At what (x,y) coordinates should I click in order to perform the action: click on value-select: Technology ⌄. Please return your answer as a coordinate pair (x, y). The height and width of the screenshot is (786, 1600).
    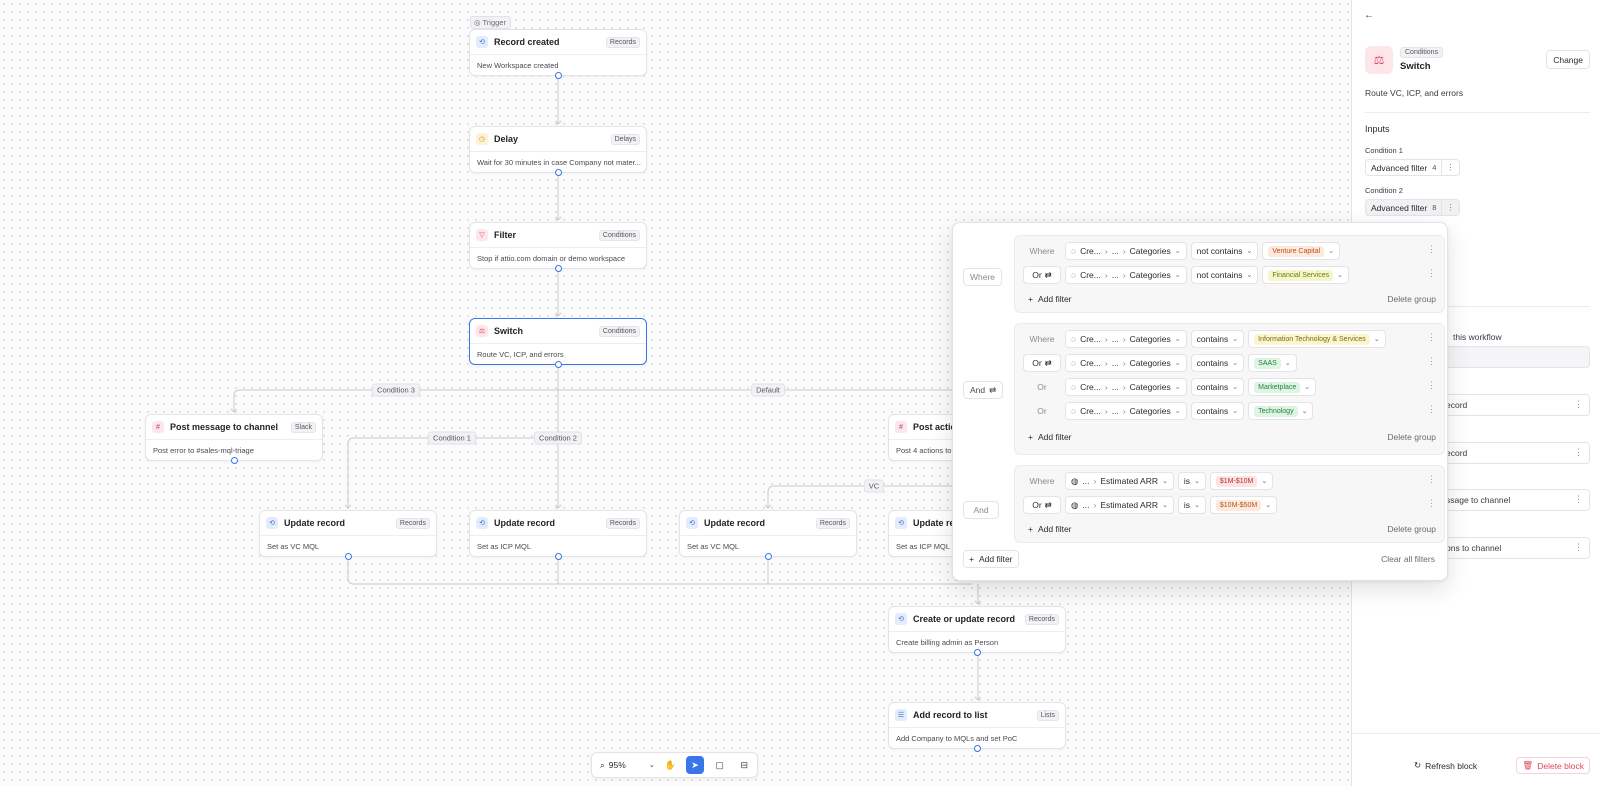
    Looking at the image, I should click on (1281, 411).